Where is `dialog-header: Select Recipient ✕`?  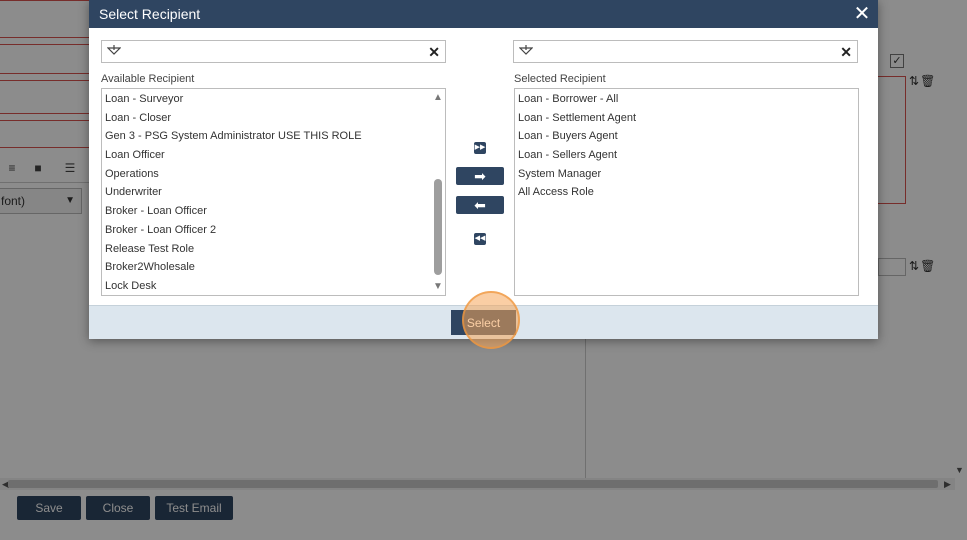 dialog-header: Select Recipient ✕ is located at coordinates (483, 14).